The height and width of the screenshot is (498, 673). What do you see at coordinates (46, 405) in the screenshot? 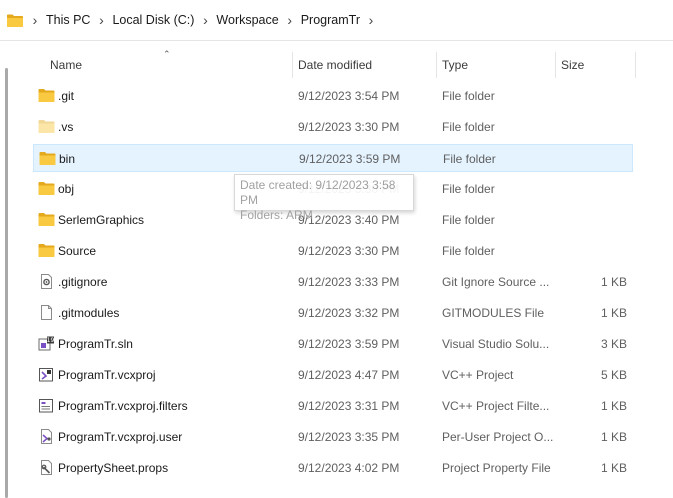
I see `filters-file-icon` at bounding box center [46, 405].